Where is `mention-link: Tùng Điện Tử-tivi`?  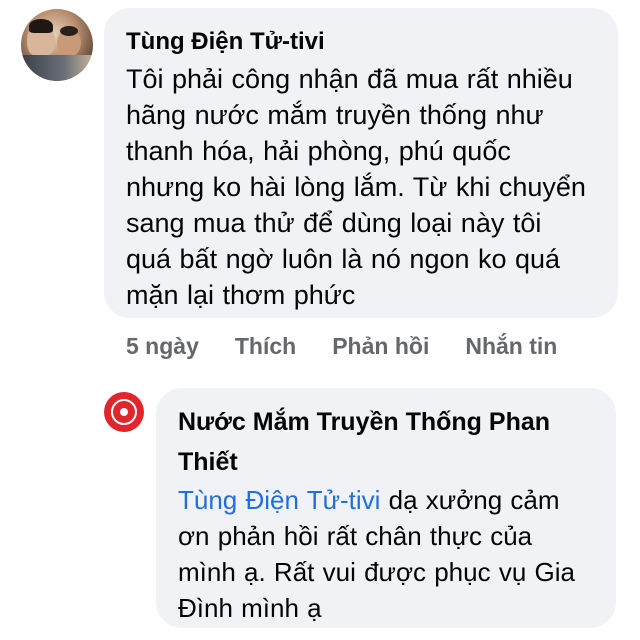
mention-link: Tùng Điện Tử-tivi is located at coordinates (279, 500).